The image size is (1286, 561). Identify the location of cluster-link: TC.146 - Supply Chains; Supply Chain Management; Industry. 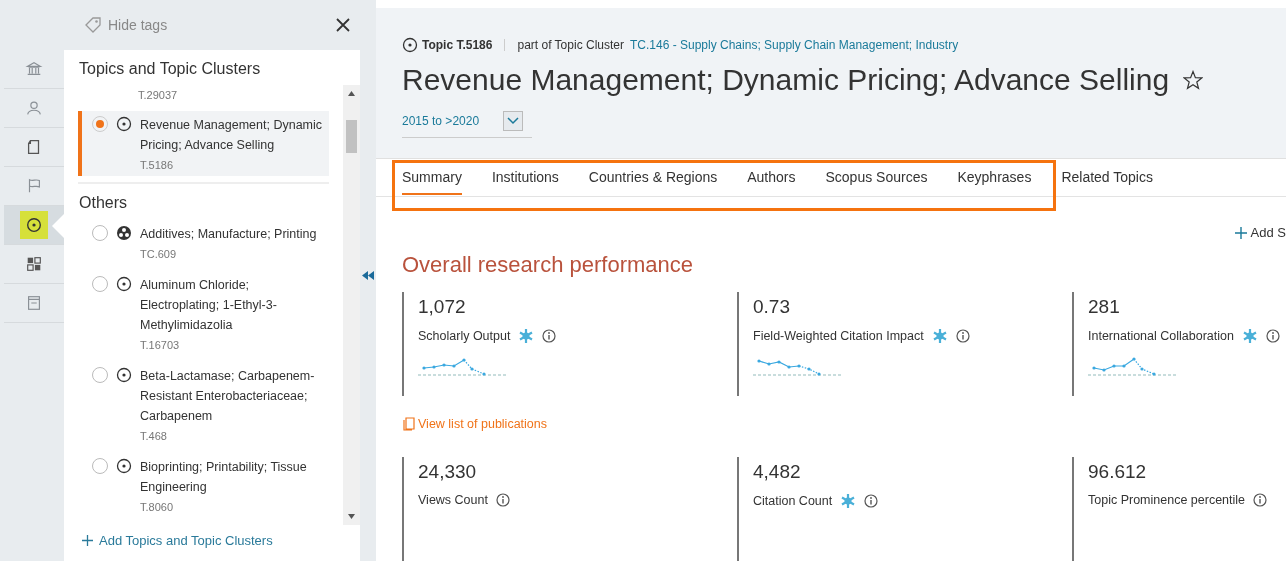
(794, 44).